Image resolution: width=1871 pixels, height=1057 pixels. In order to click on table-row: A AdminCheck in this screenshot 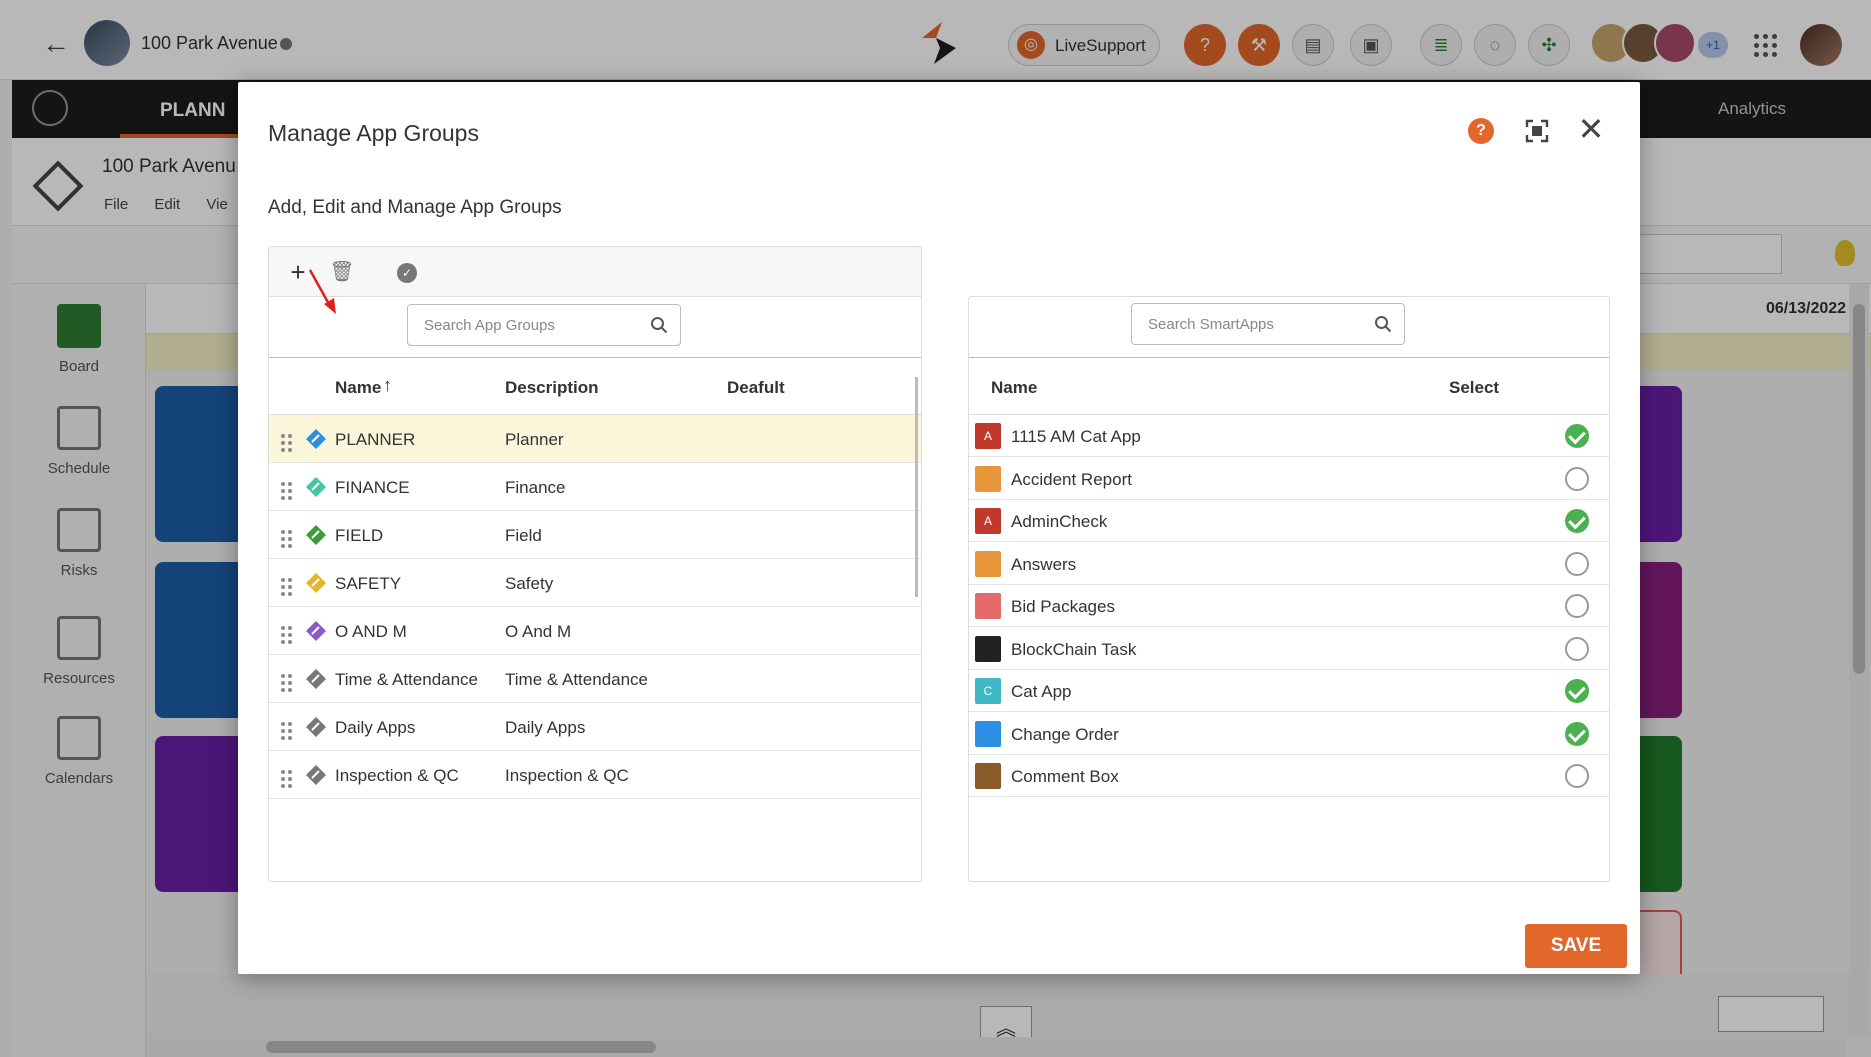, I will do `click(1289, 521)`.